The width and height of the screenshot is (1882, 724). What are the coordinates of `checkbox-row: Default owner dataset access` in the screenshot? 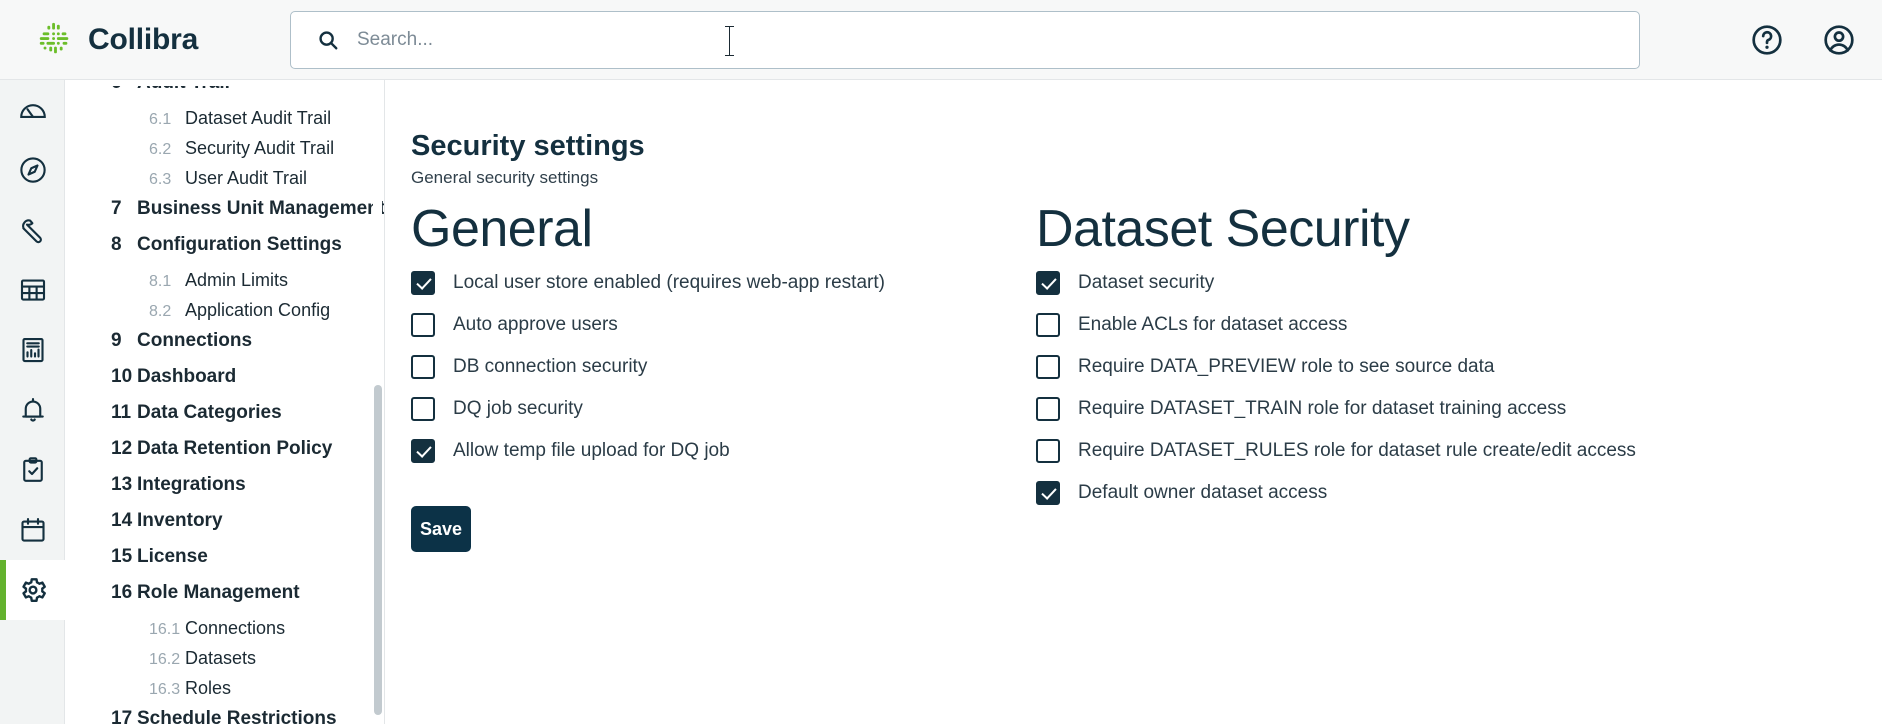 It's located at (1451, 493).